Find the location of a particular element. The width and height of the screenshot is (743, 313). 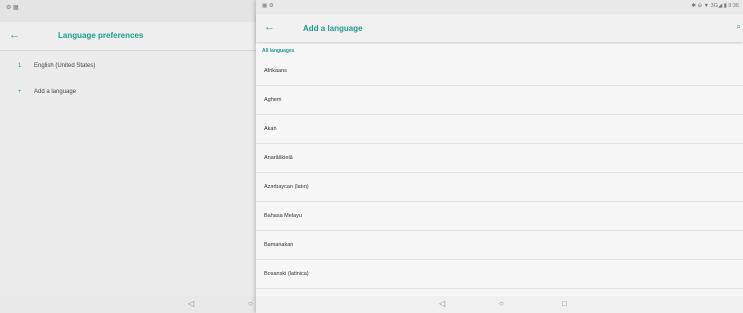

language-label: Akan is located at coordinates (270, 129).